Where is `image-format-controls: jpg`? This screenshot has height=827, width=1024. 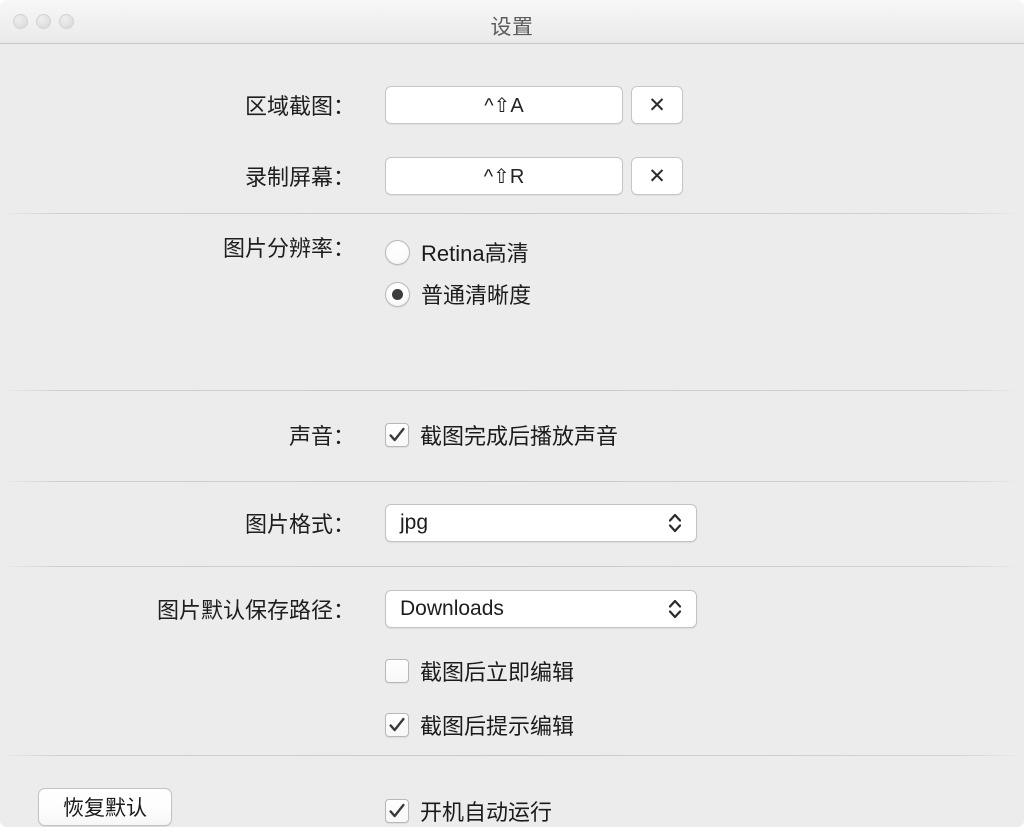 image-format-controls: jpg is located at coordinates (541, 523).